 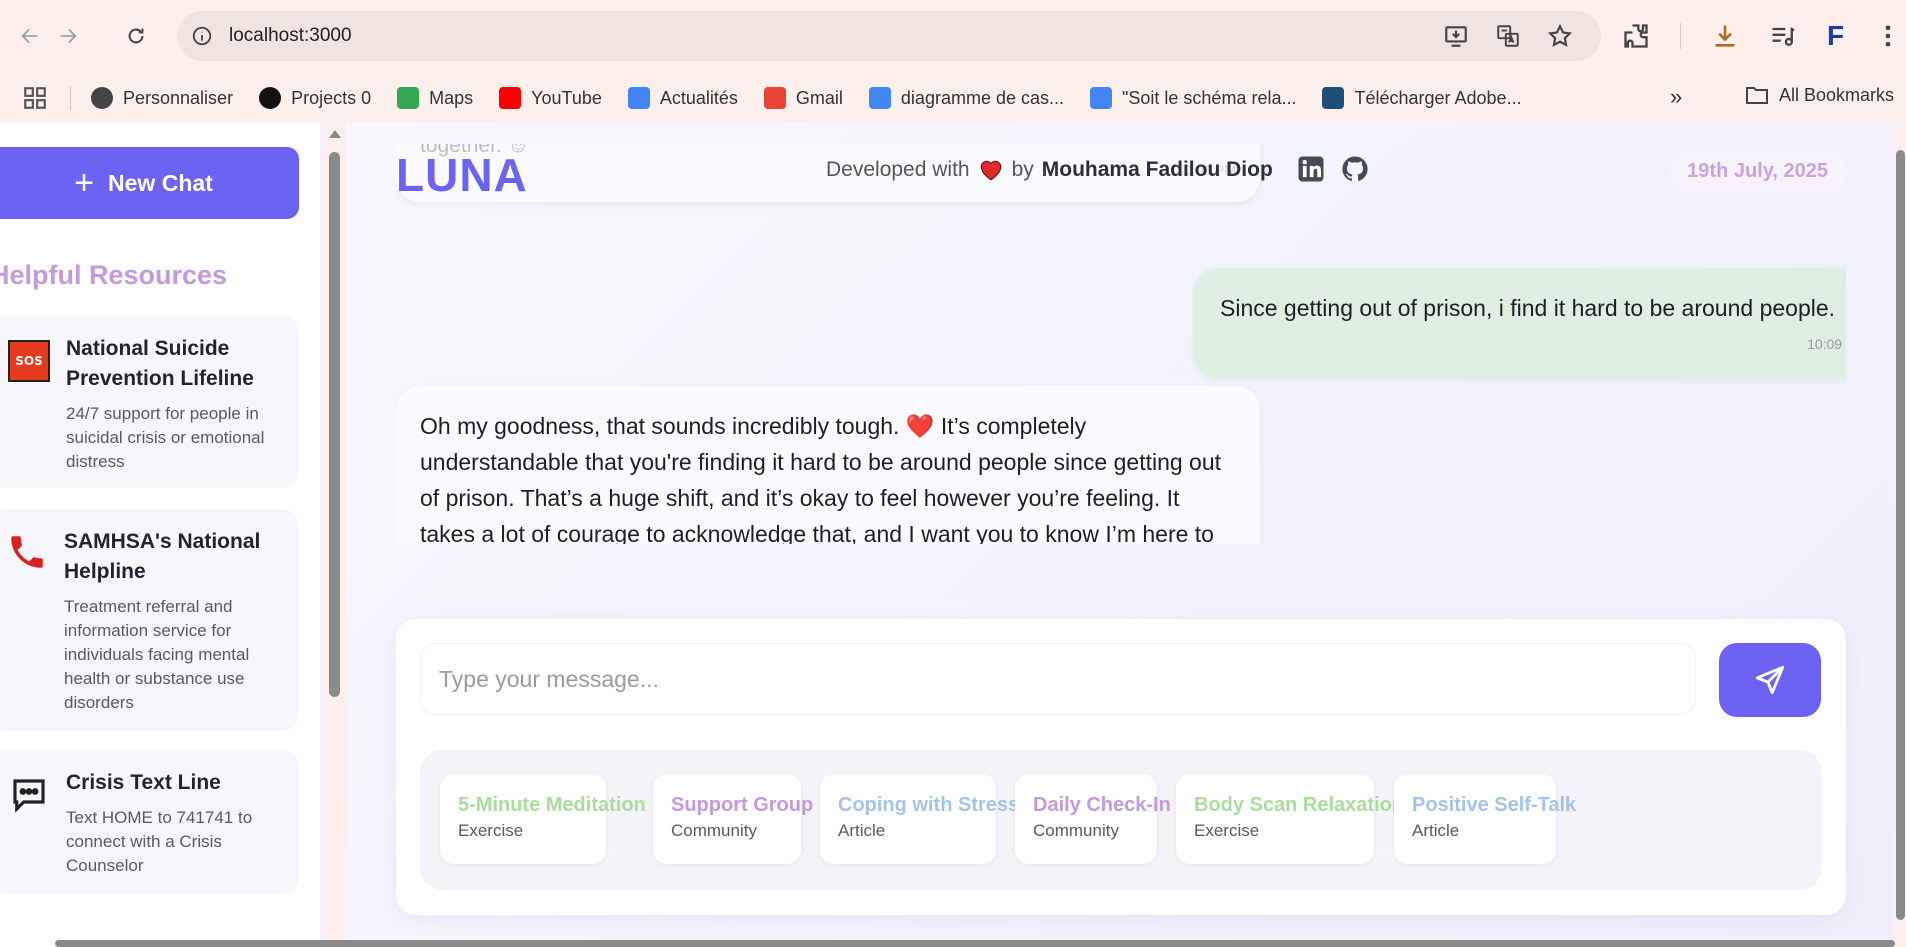 I want to click on profile-extension-icon: F, so click(x=1835, y=36).